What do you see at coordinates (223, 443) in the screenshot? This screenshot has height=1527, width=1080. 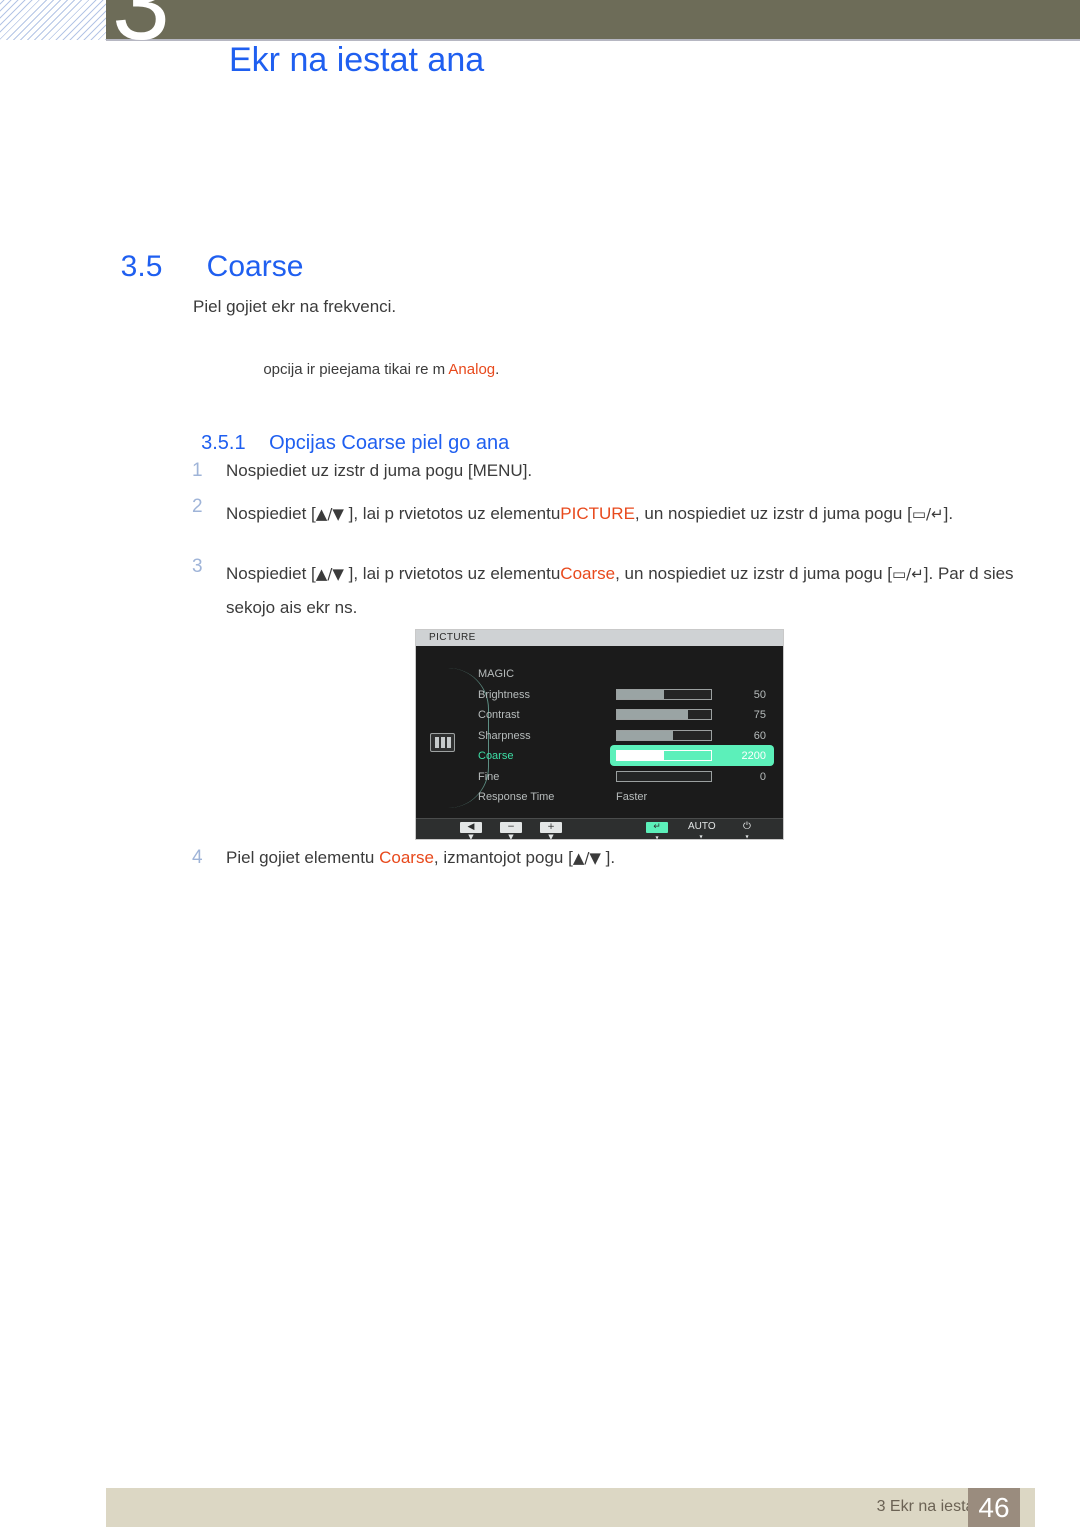 I see `subsection-number: 3.5.1` at bounding box center [223, 443].